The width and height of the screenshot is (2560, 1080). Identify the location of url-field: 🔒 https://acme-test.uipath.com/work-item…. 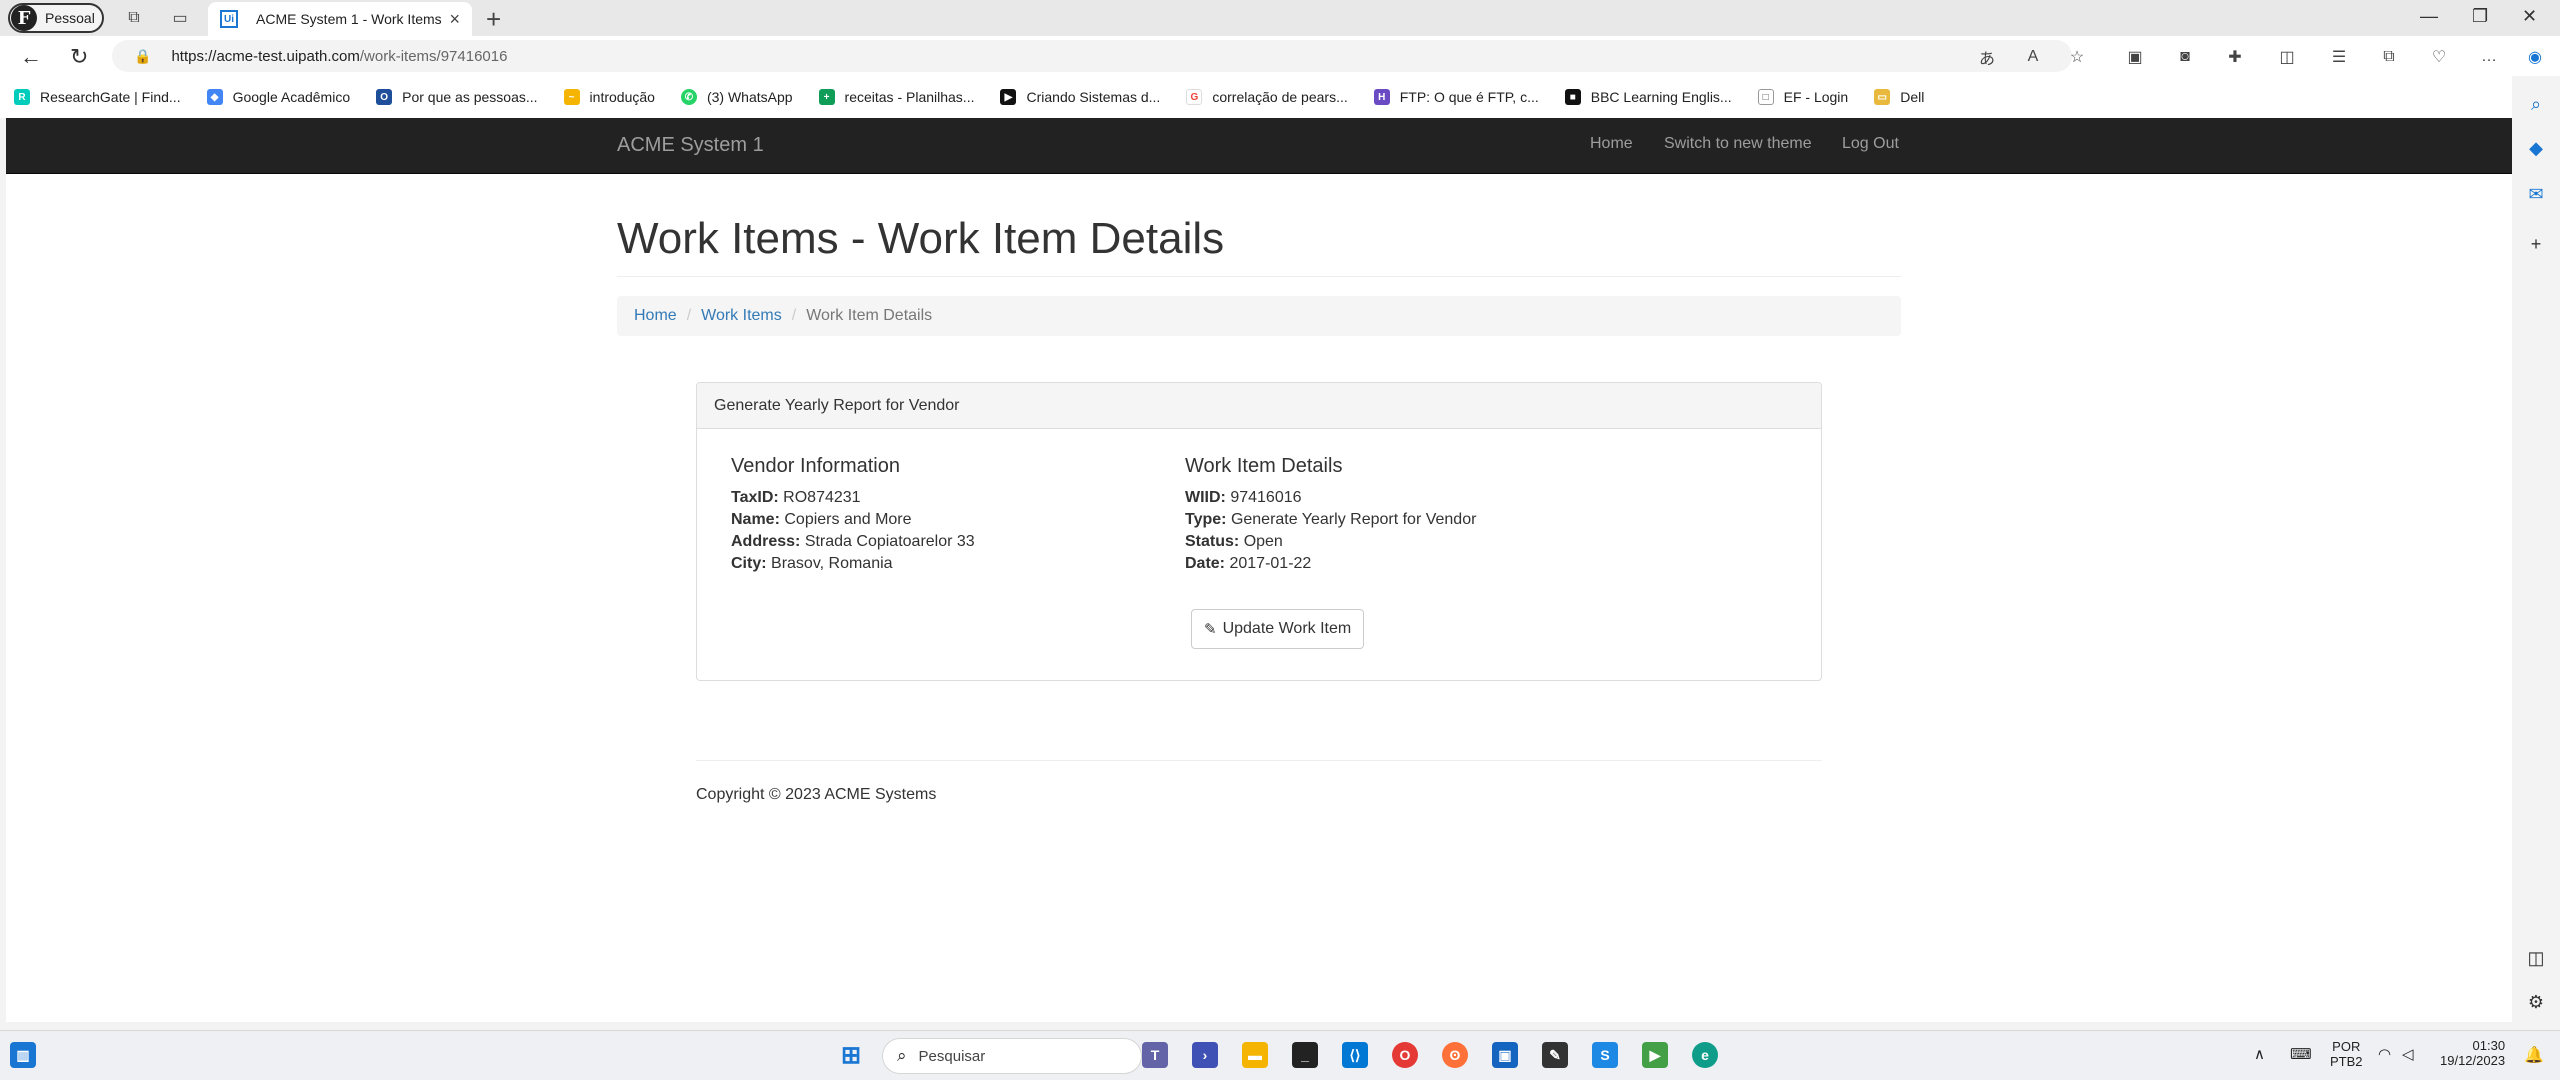
(1092, 56).